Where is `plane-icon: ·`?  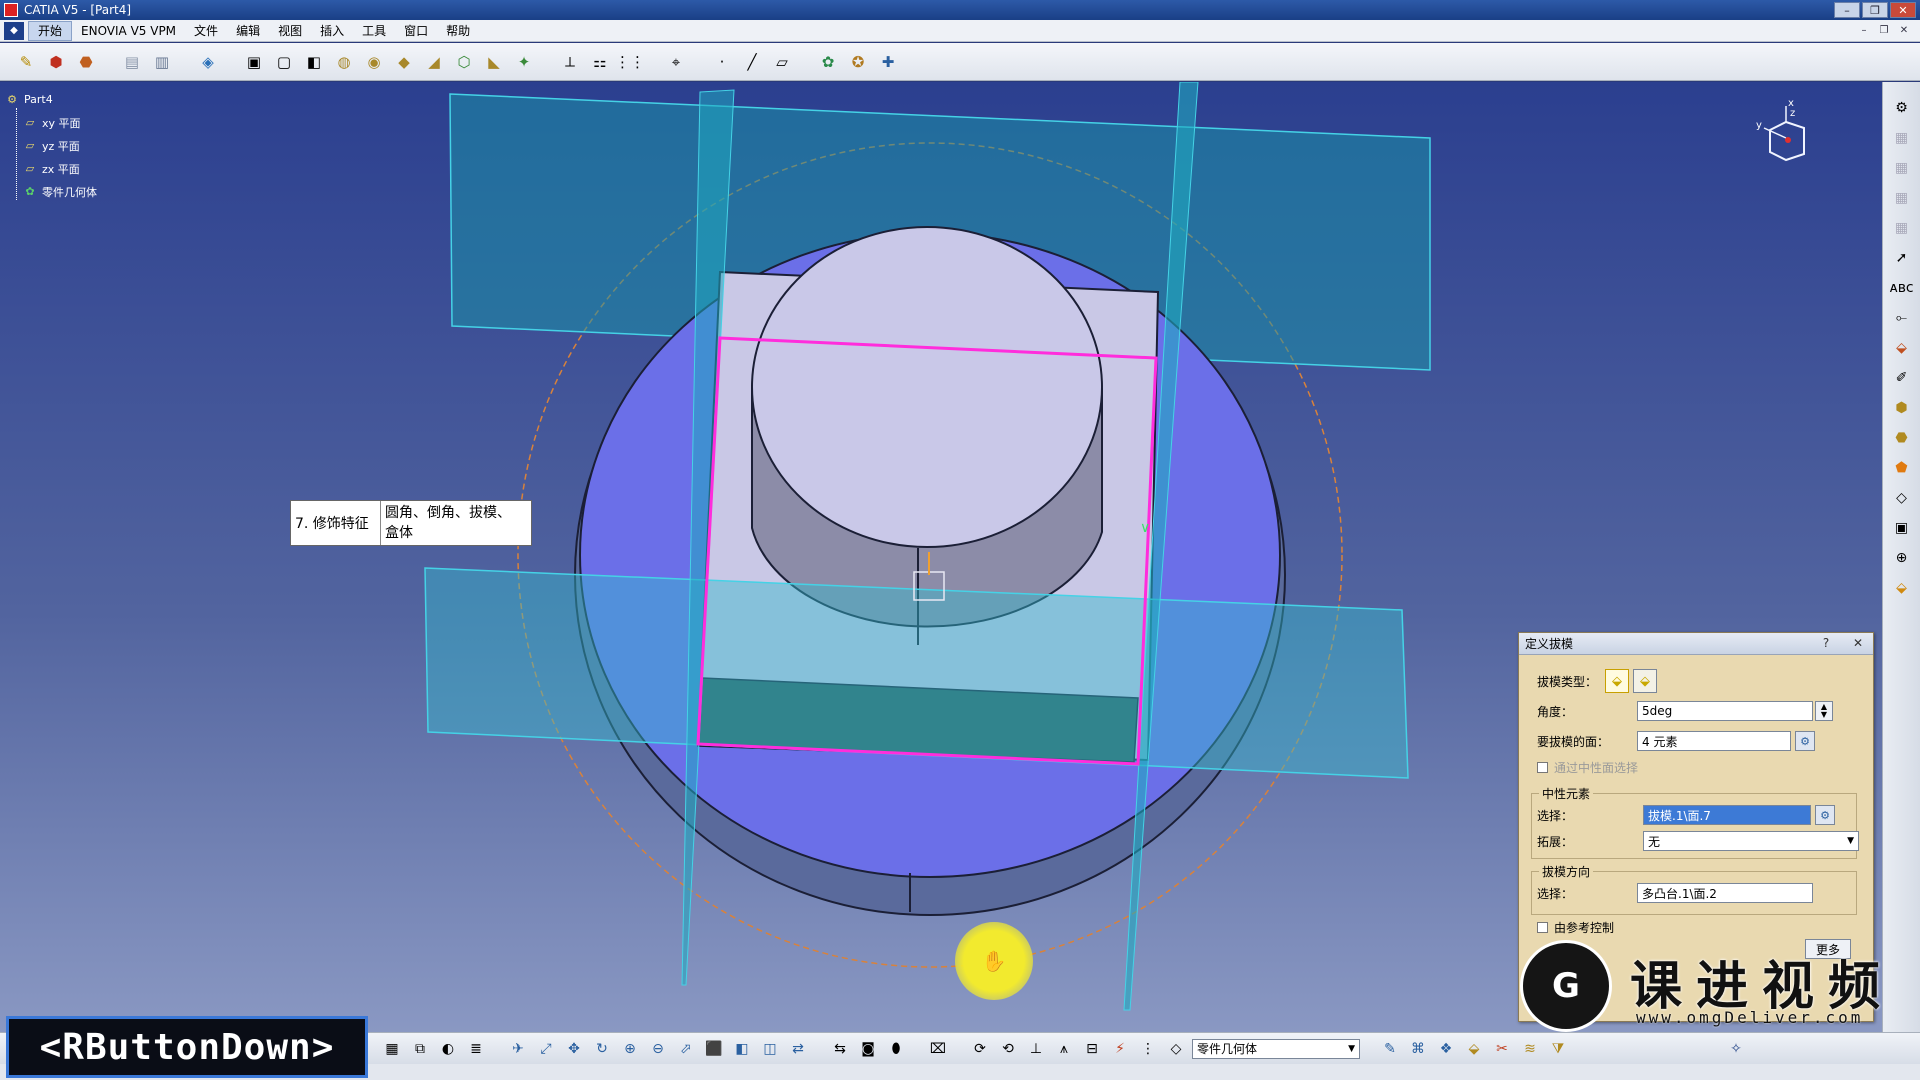
plane-icon: · is located at coordinates (722, 62).